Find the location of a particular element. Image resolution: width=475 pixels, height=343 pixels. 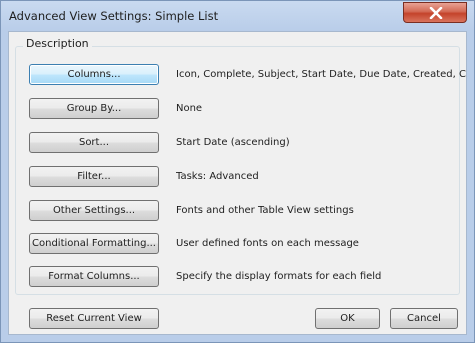

description-group-label: Description is located at coordinates (57, 43).